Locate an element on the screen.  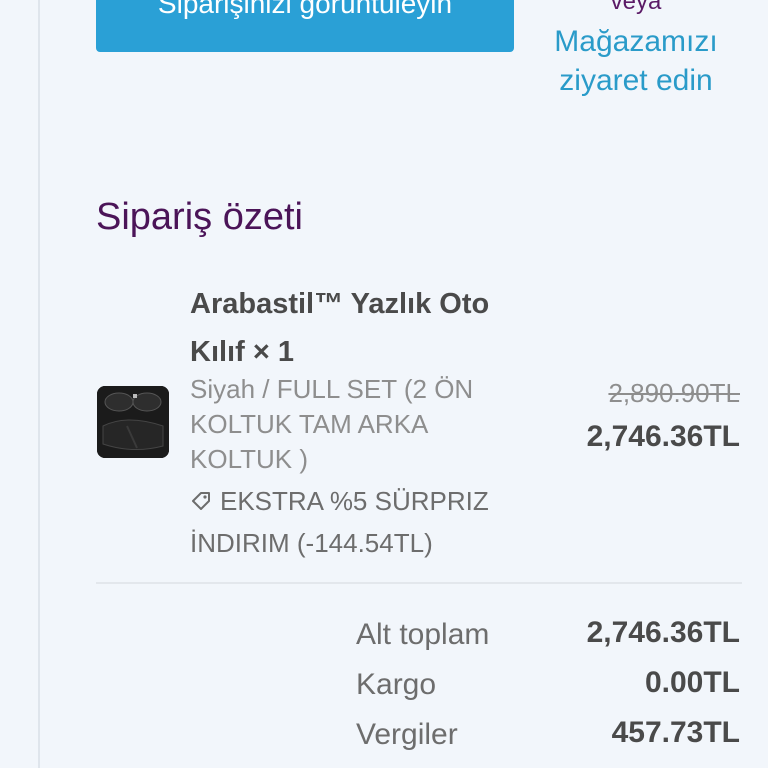
discount-text: EKSTRA %5 SÜRPRIZ İNDIRIM (-144.54TL) is located at coordinates (339, 522).